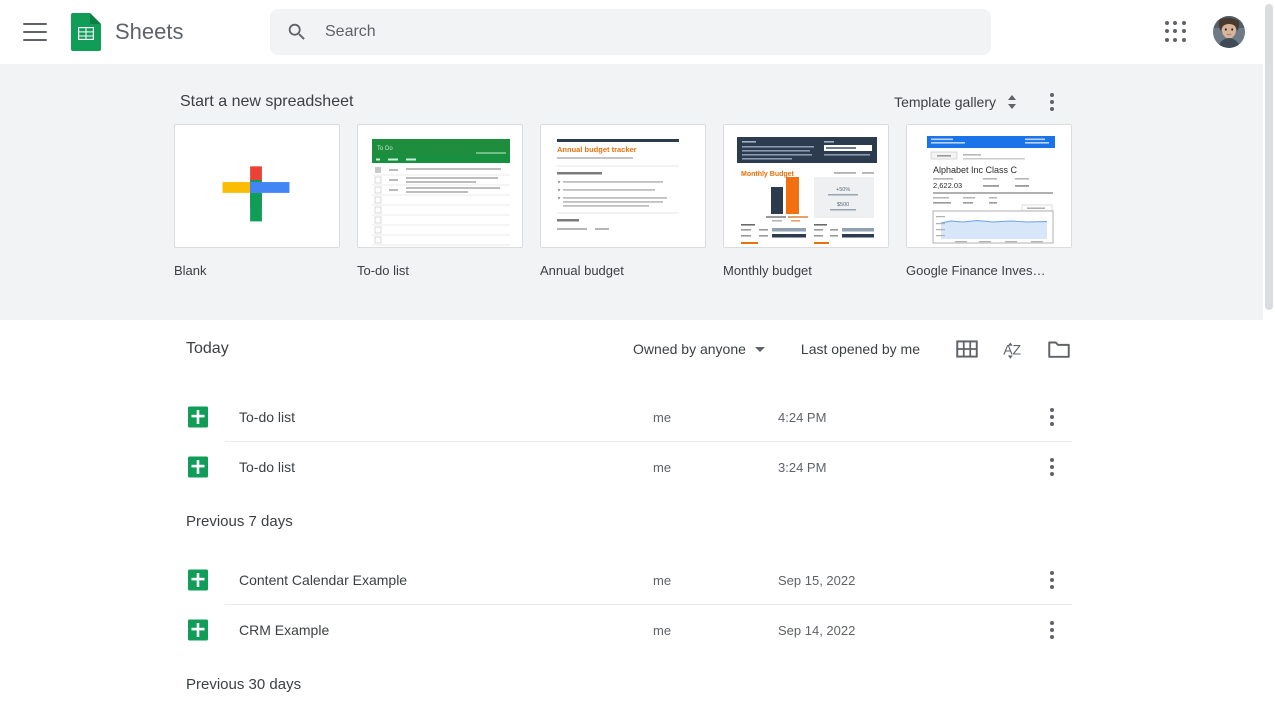 This screenshot has width=1275, height=702. I want to click on template-card-blank: Blank, so click(257, 201).